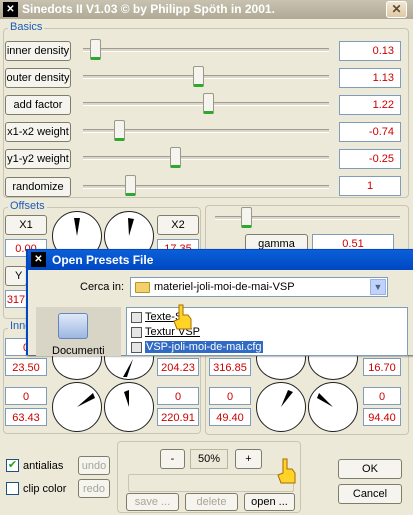 Image resolution: width=413 pixels, height=515 pixels. I want to click on zoom-in-button: +, so click(248, 459).